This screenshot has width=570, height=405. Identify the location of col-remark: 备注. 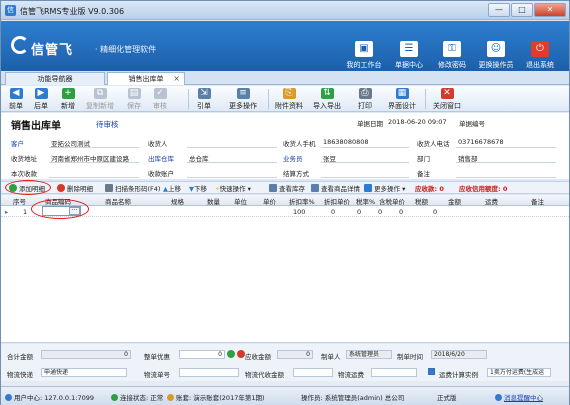
(537, 202).